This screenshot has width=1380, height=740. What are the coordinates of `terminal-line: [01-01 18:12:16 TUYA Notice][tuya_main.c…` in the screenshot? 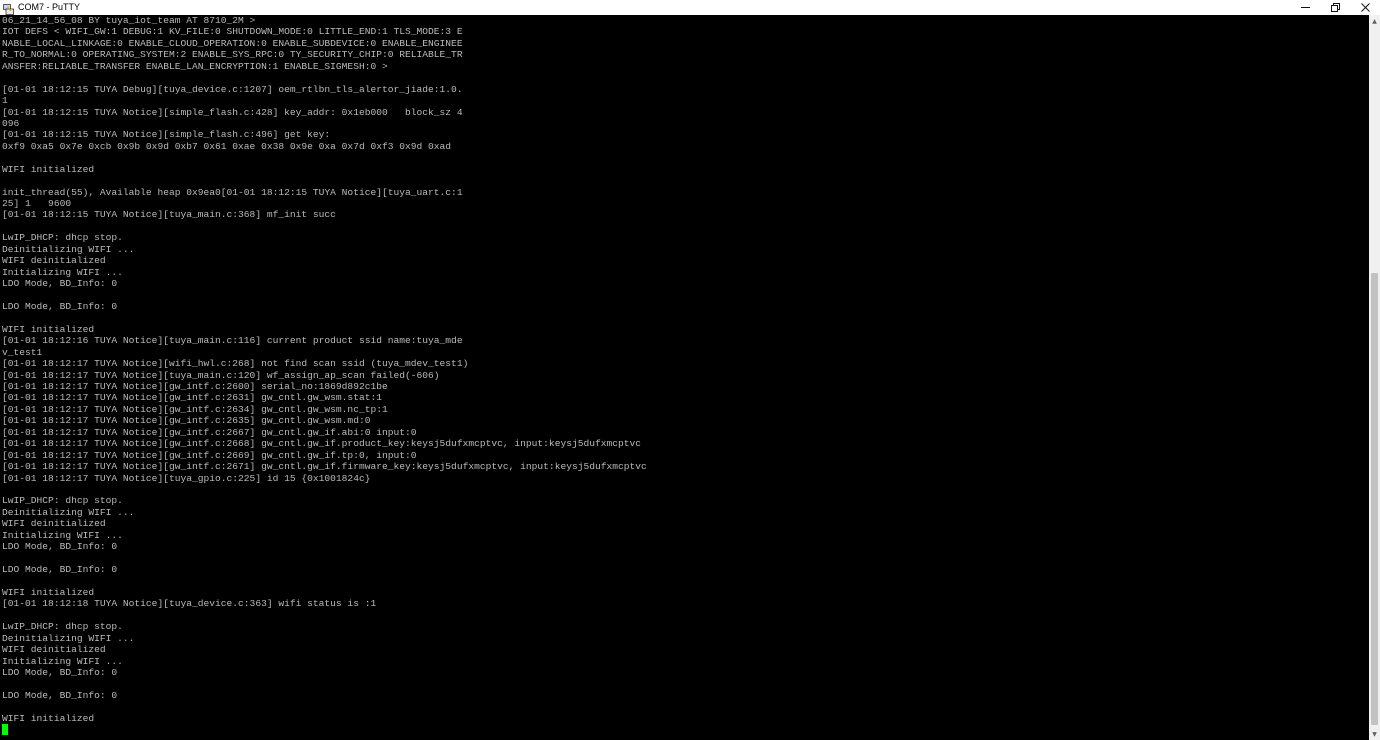 It's located at (232, 341).